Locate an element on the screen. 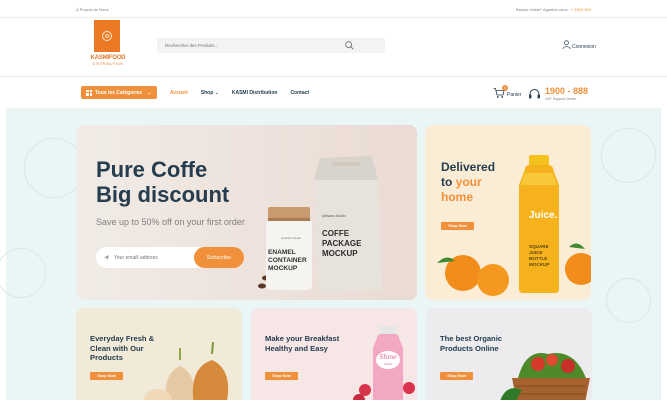  login-link: Connexion is located at coordinates (579, 45).